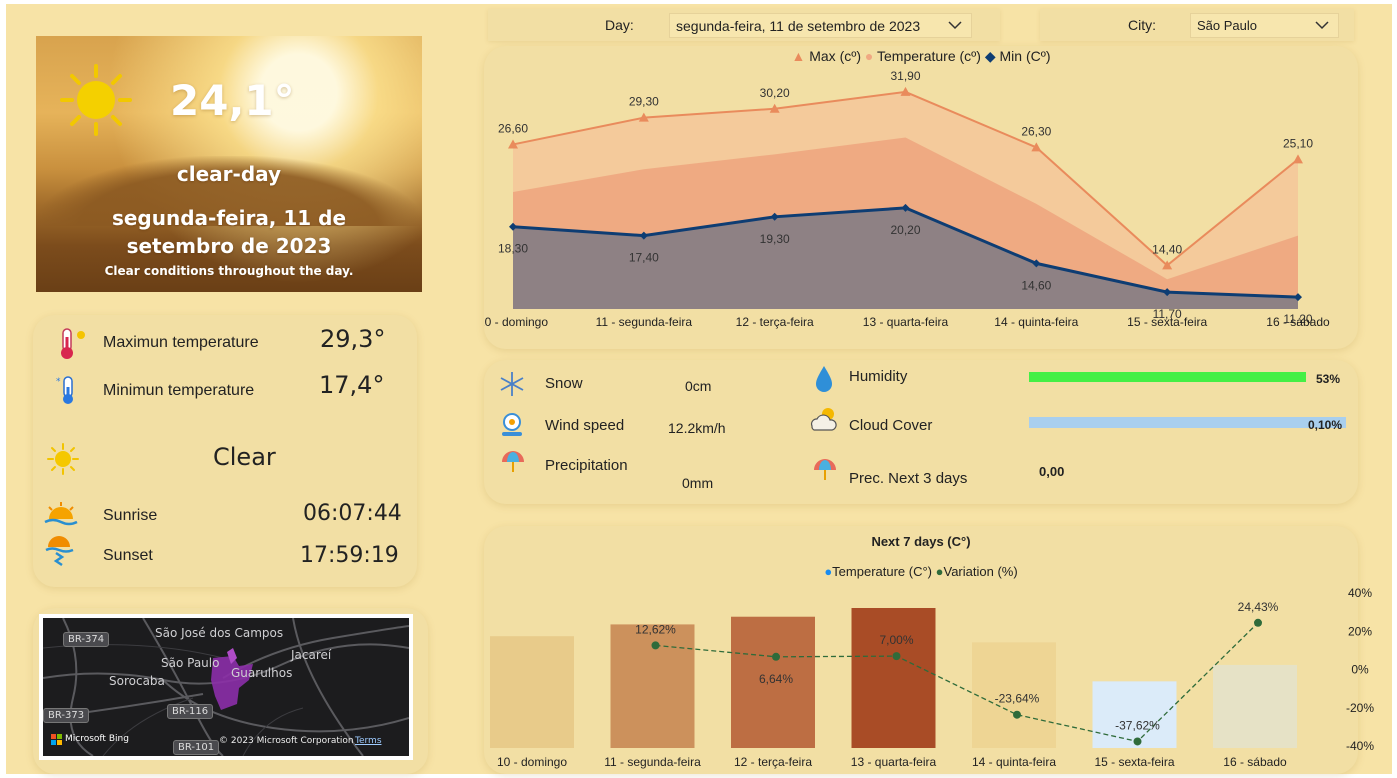 The image size is (1397, 778). I want to click on thermometer-cold-icon: *, so click(64, 390).